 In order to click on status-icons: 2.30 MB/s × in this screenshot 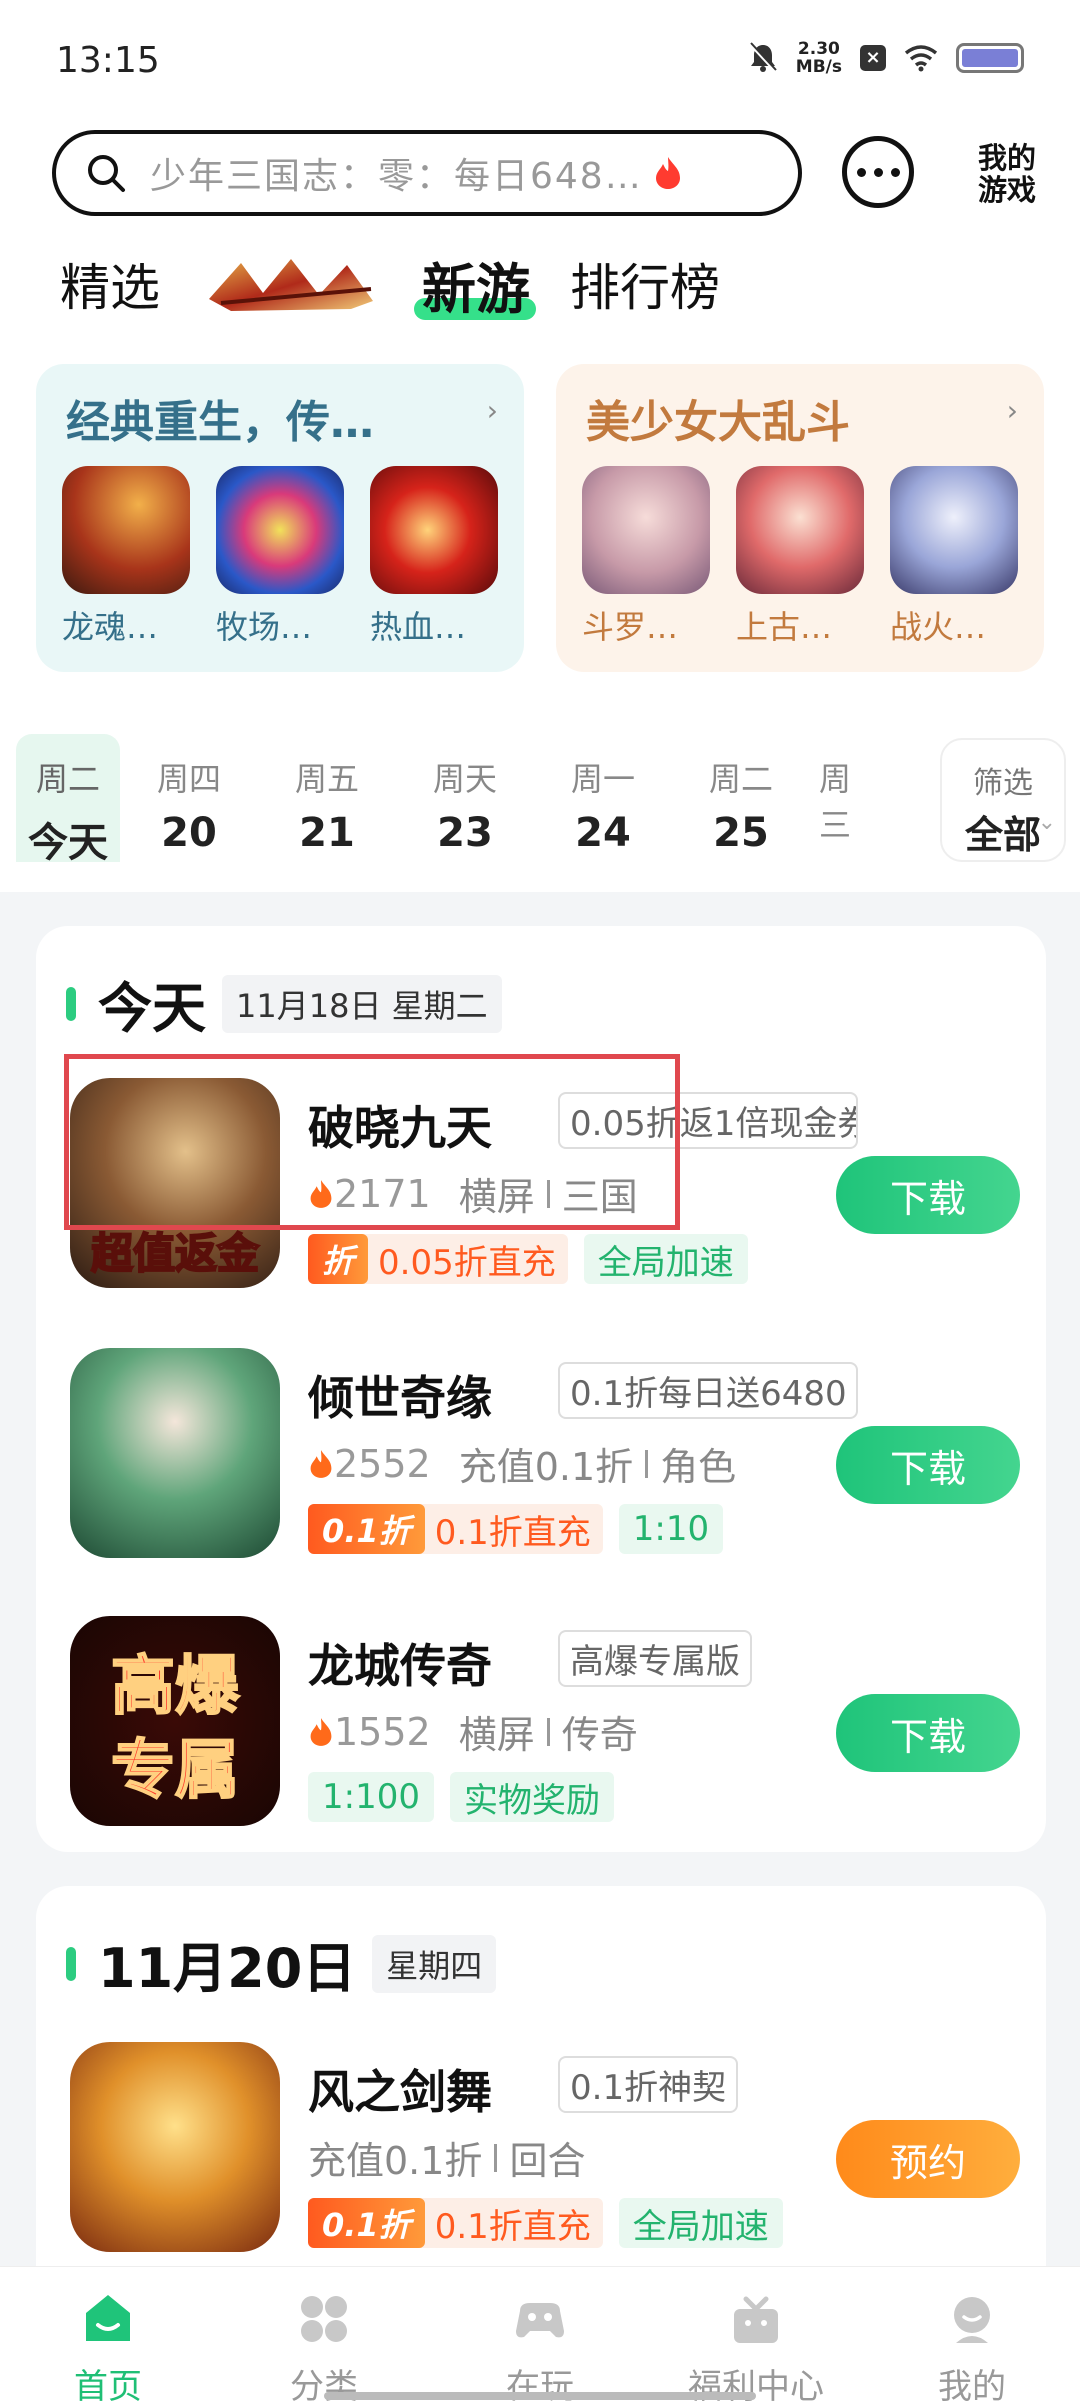, I will do `click(886, 58)`.